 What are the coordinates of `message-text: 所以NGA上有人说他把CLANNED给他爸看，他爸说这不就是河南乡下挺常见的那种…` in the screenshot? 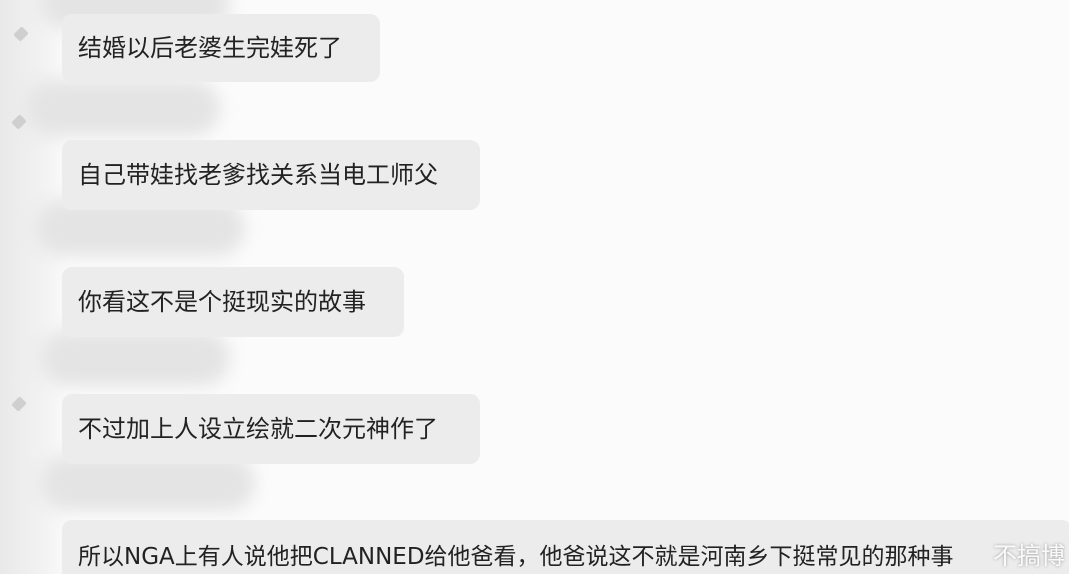 It's located at (516, 557).